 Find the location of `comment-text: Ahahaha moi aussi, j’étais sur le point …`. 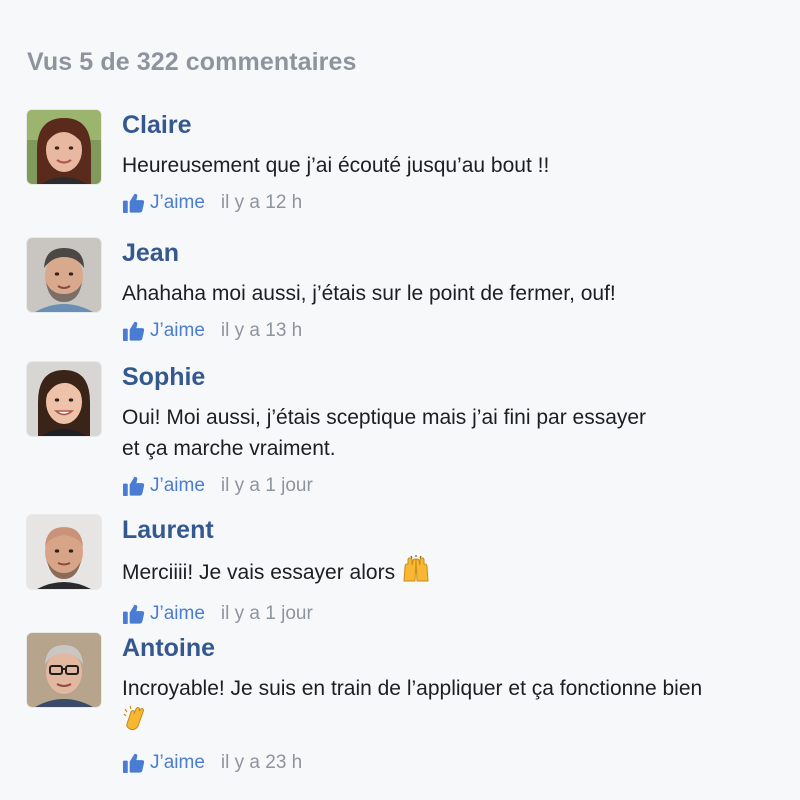

comment-text: Ahahaha moi aussi, j’étais sur le point … is located at coordinates (461, 293).